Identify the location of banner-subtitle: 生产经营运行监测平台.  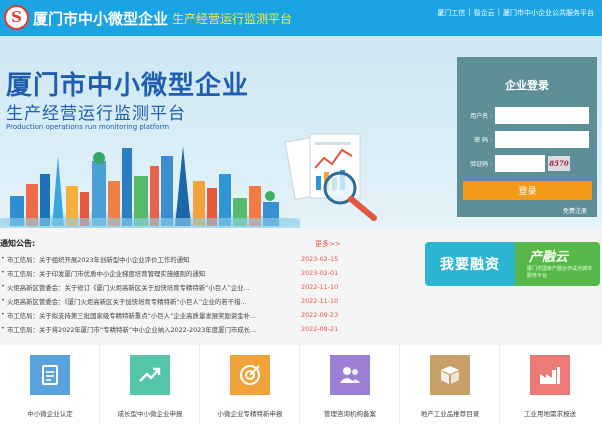
(96, 114).